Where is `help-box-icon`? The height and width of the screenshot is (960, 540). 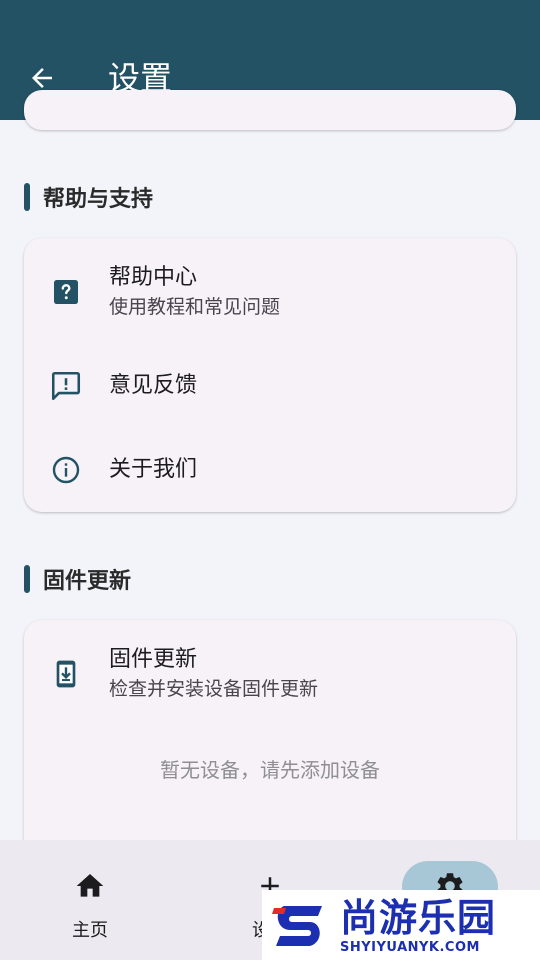 help-box-icon is located at coordinates (66, 292).